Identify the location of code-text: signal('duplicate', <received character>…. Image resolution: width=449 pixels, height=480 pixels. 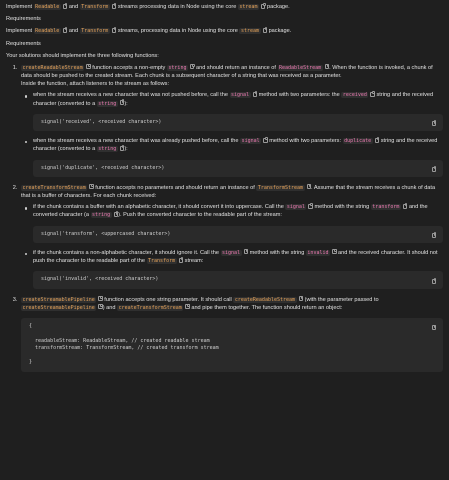
(103, 167).